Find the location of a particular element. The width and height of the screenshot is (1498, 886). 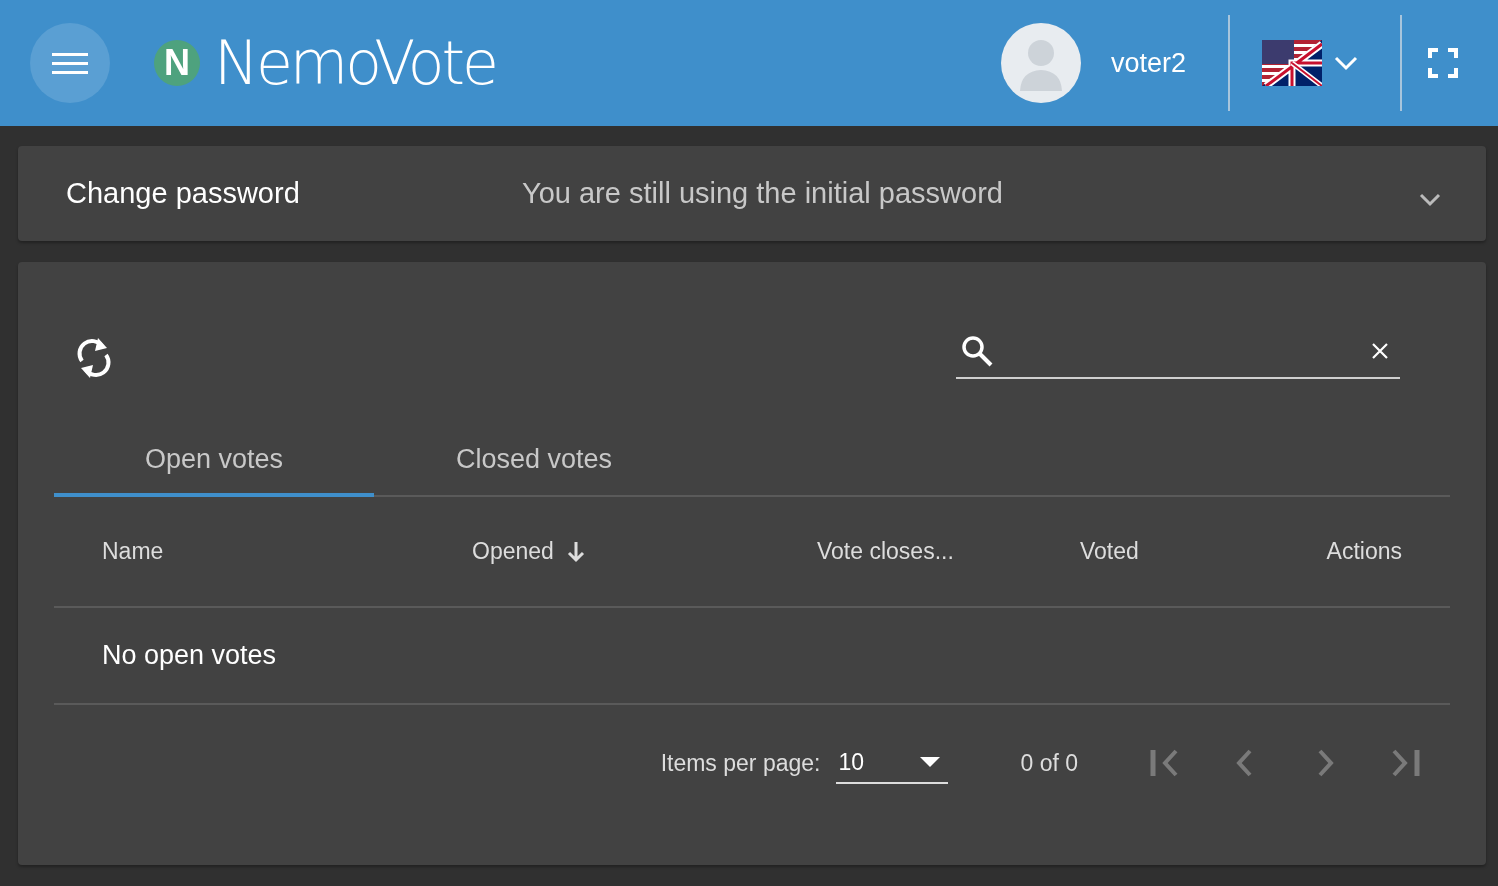

fullscreen-button is located at coordinates (1443, 63).